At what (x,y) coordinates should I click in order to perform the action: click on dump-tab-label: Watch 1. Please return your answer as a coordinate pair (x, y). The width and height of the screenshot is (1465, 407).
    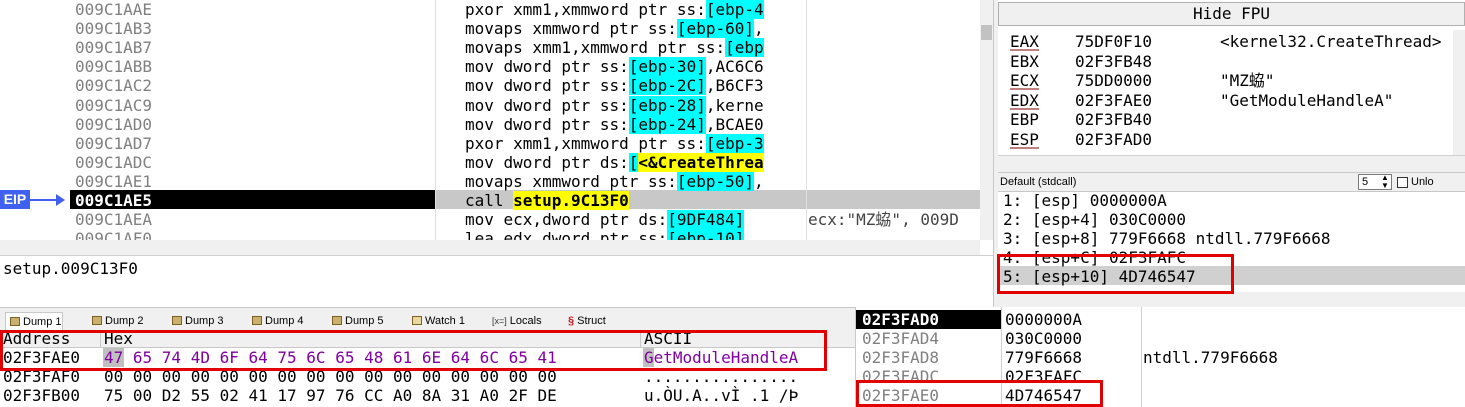
    Looking at the image, I should click on (445, 321).